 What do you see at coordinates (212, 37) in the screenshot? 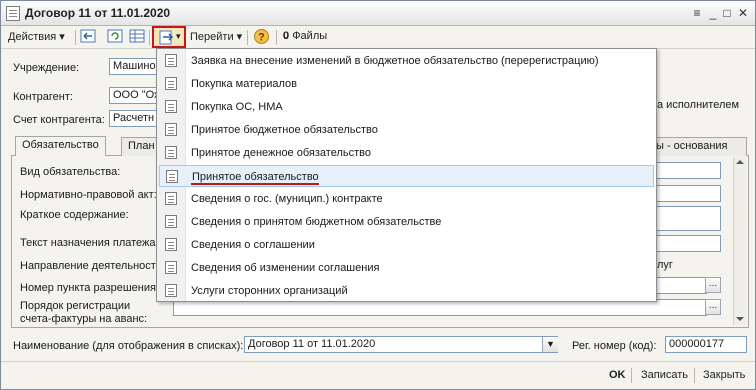
I see `goto-label: Перейти` at bounding box center [212, 37].